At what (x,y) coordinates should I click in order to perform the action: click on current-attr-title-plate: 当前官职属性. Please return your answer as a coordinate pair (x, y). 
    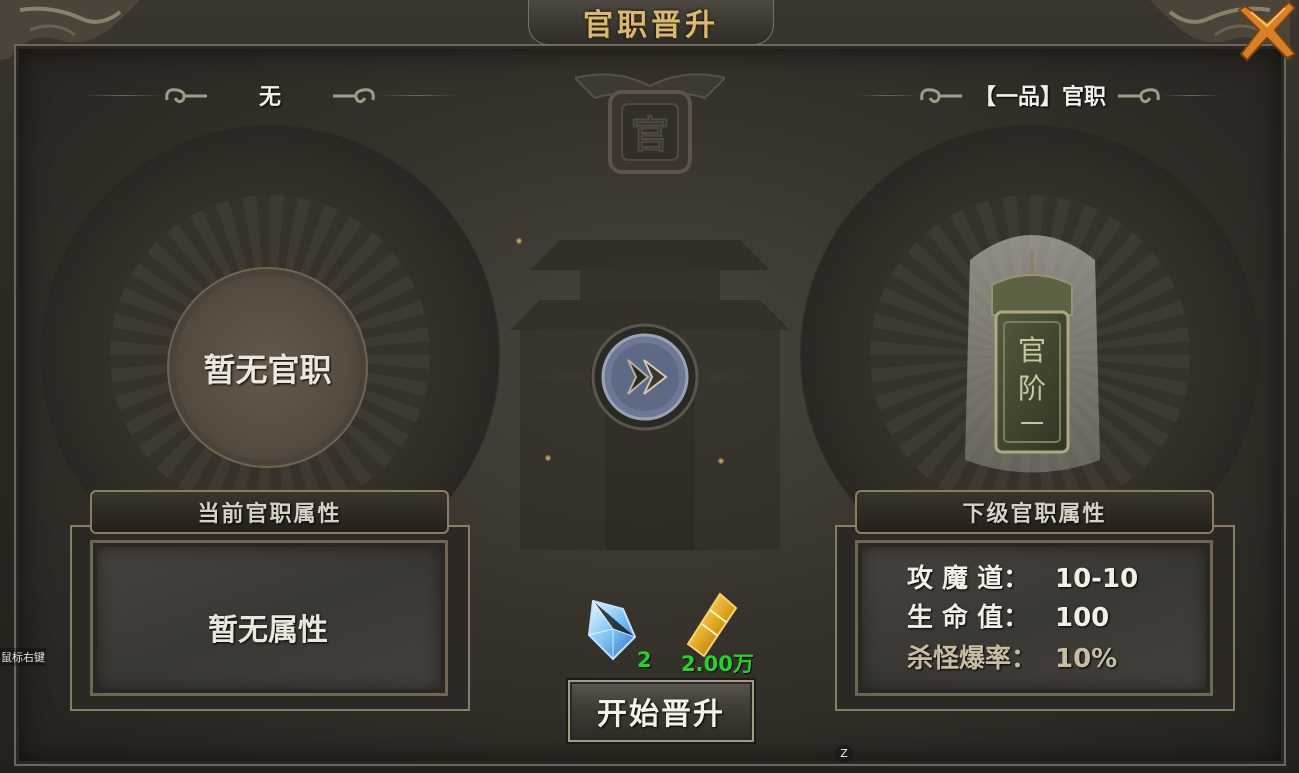
    Looking at the image, I should click on (269, 512).